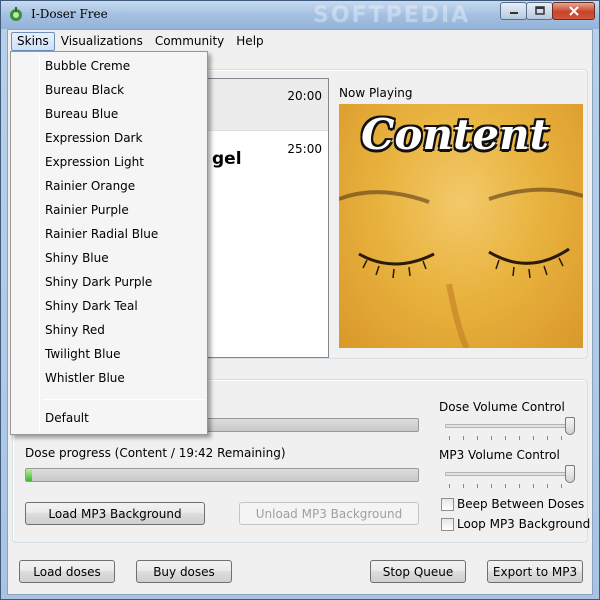  Describe the element at coordinates (447, 504) in the screenshot. I see `beep-between-doses-checkbox` at that location.